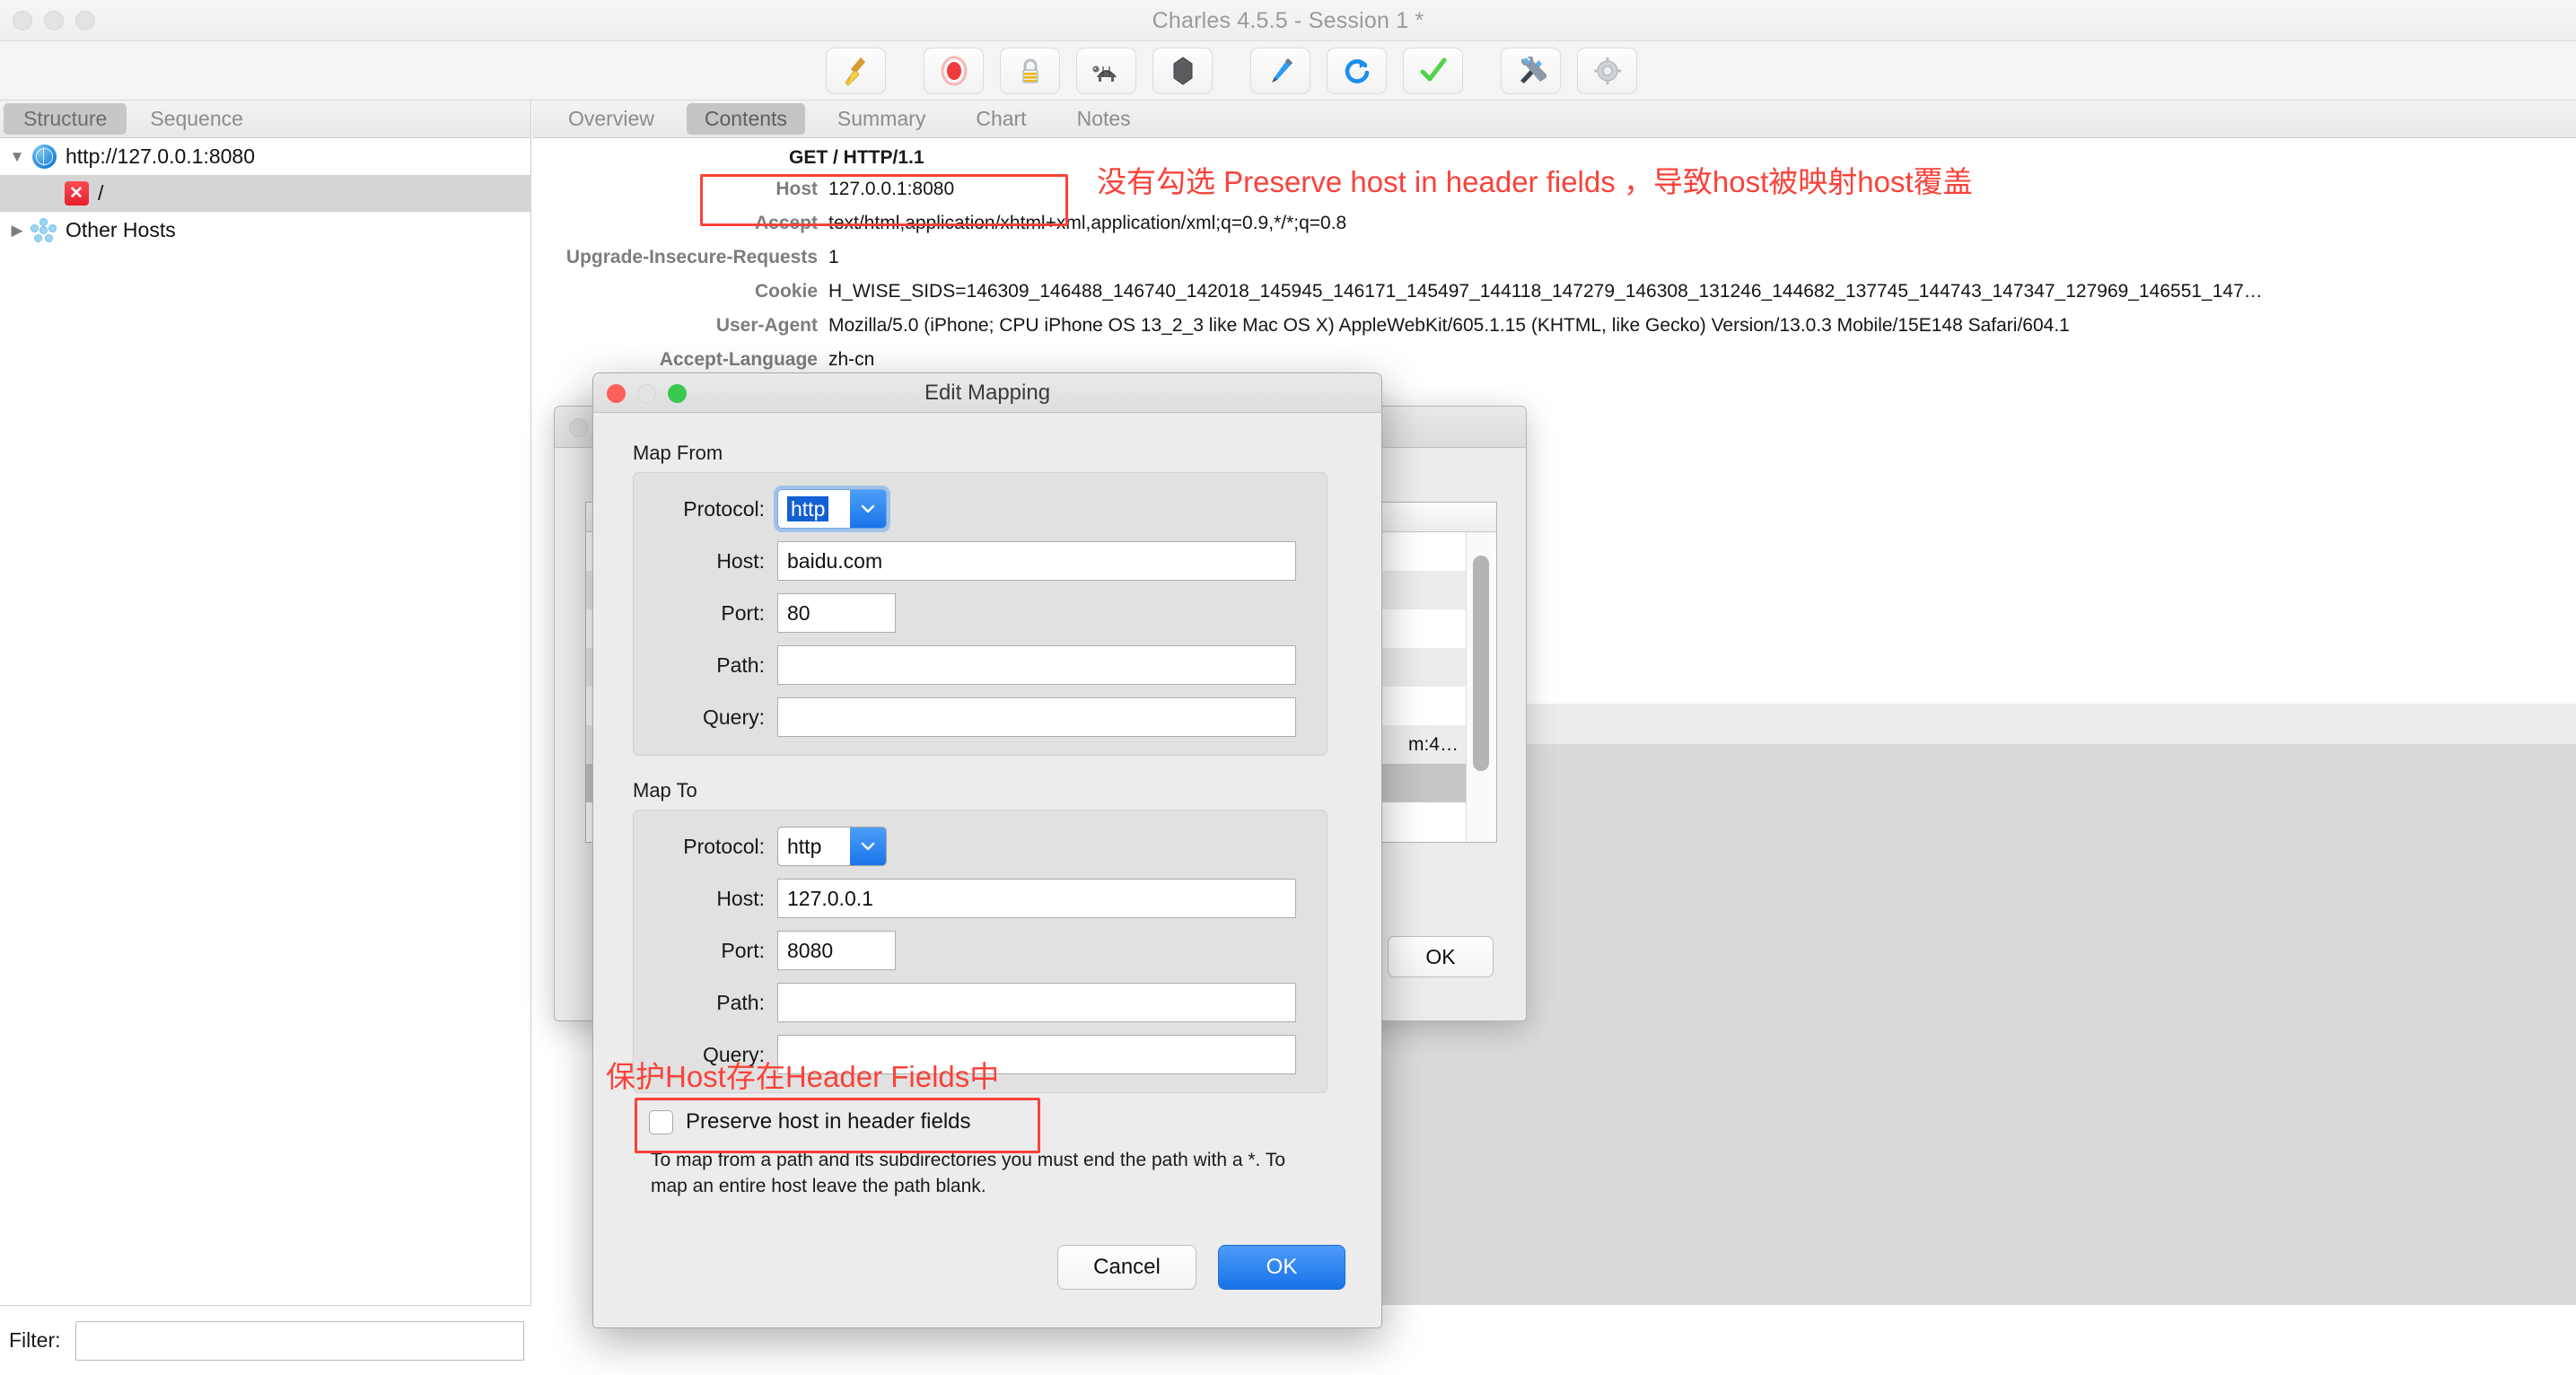  What do you see at coordinates (836, 613) in the screenshot?
I see `map-from-port-input: 80` at bounding box center [836, 613].